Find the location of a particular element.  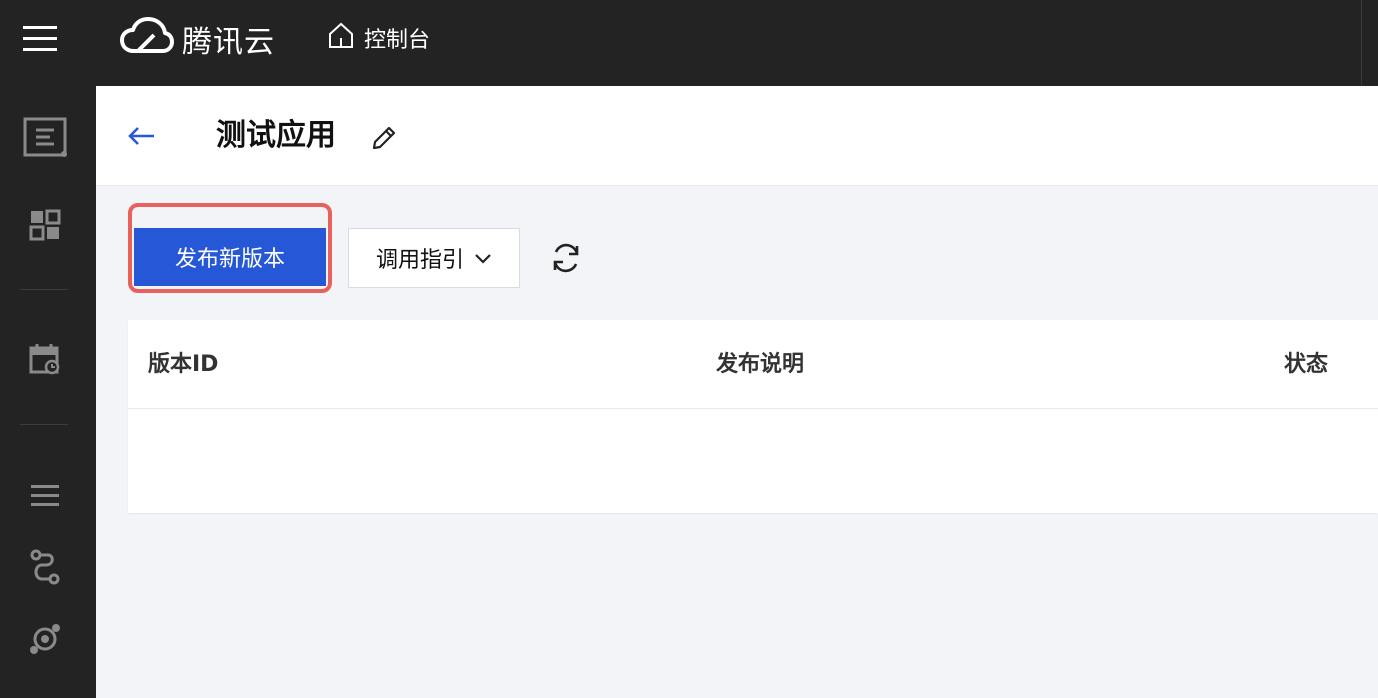

integration-icon is located at coordinates (45, 639).